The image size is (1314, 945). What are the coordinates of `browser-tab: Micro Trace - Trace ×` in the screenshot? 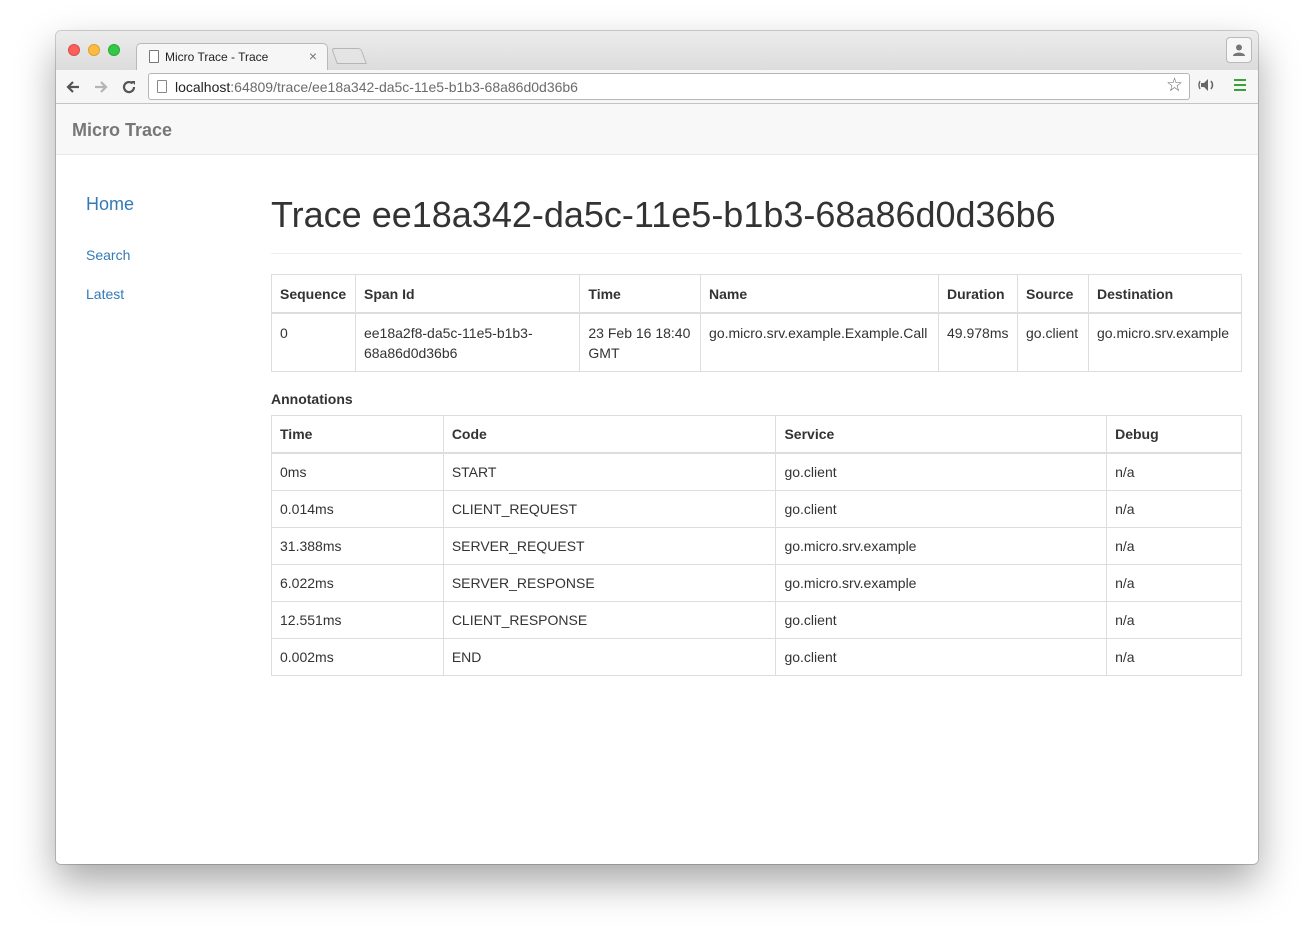 It's located at (232, 57).